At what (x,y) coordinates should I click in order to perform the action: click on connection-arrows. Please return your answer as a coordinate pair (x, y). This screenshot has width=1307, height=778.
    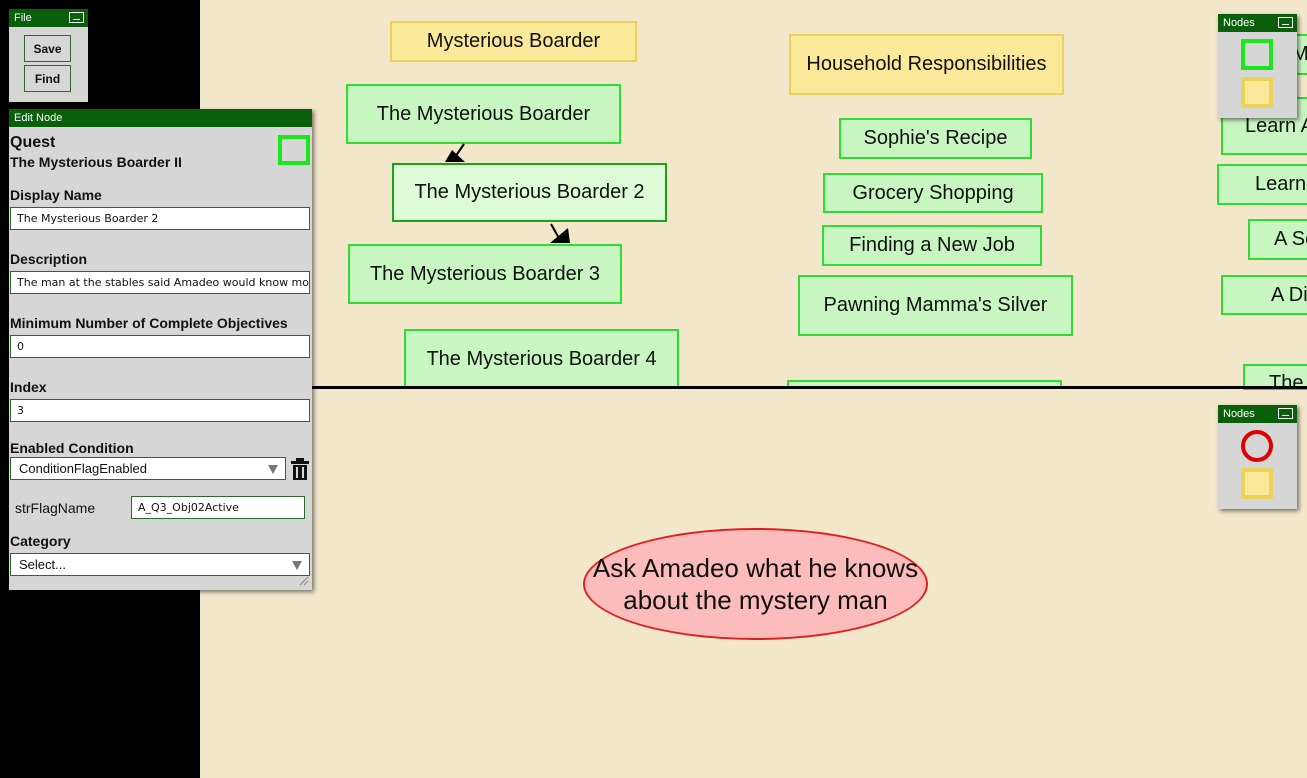
    Looking at the image, I should click on (507, 193).